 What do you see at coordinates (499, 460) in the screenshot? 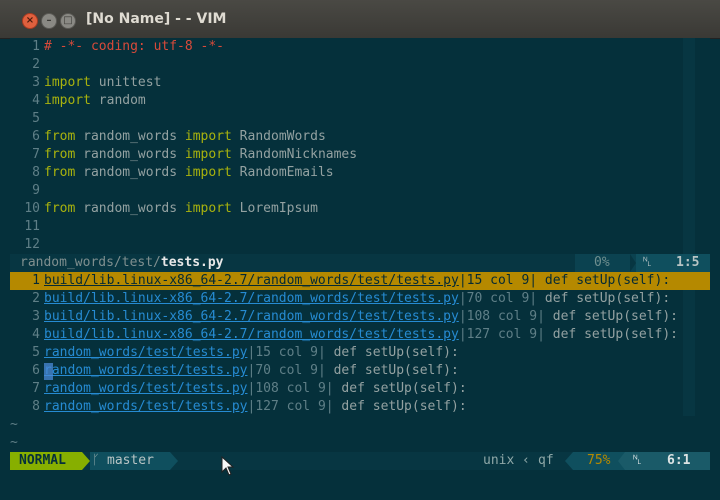
I see `file-format: unix` at bounding box center [499, 460].